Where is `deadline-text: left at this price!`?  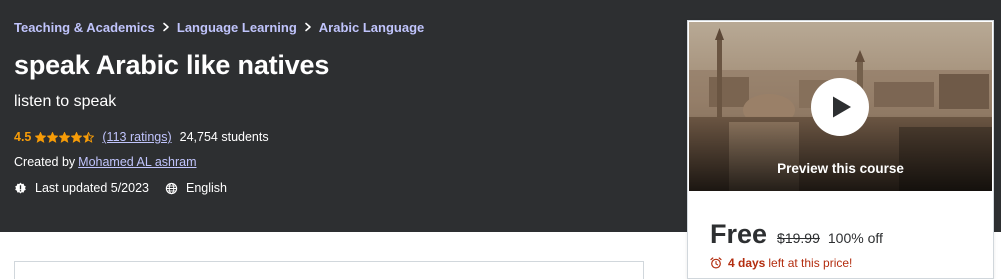 deadline-text: left at this price! is located at coordinates (810, 263).